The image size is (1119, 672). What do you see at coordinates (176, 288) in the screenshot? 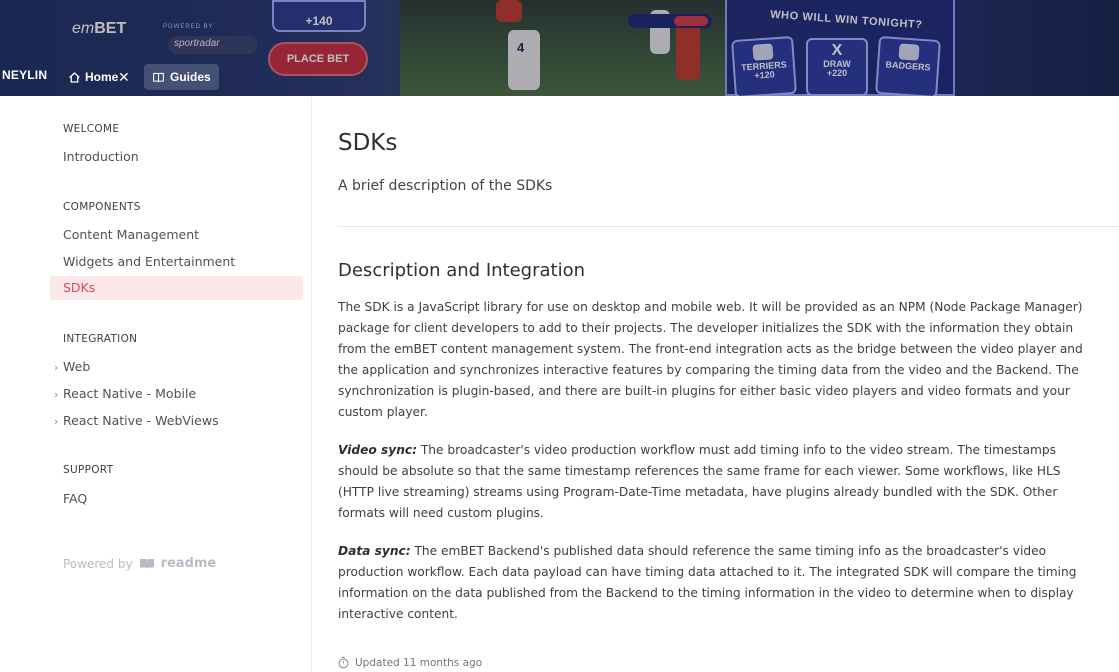
I see `sidebar-item-sdks: SDKs` at bounding box center [176, 288].